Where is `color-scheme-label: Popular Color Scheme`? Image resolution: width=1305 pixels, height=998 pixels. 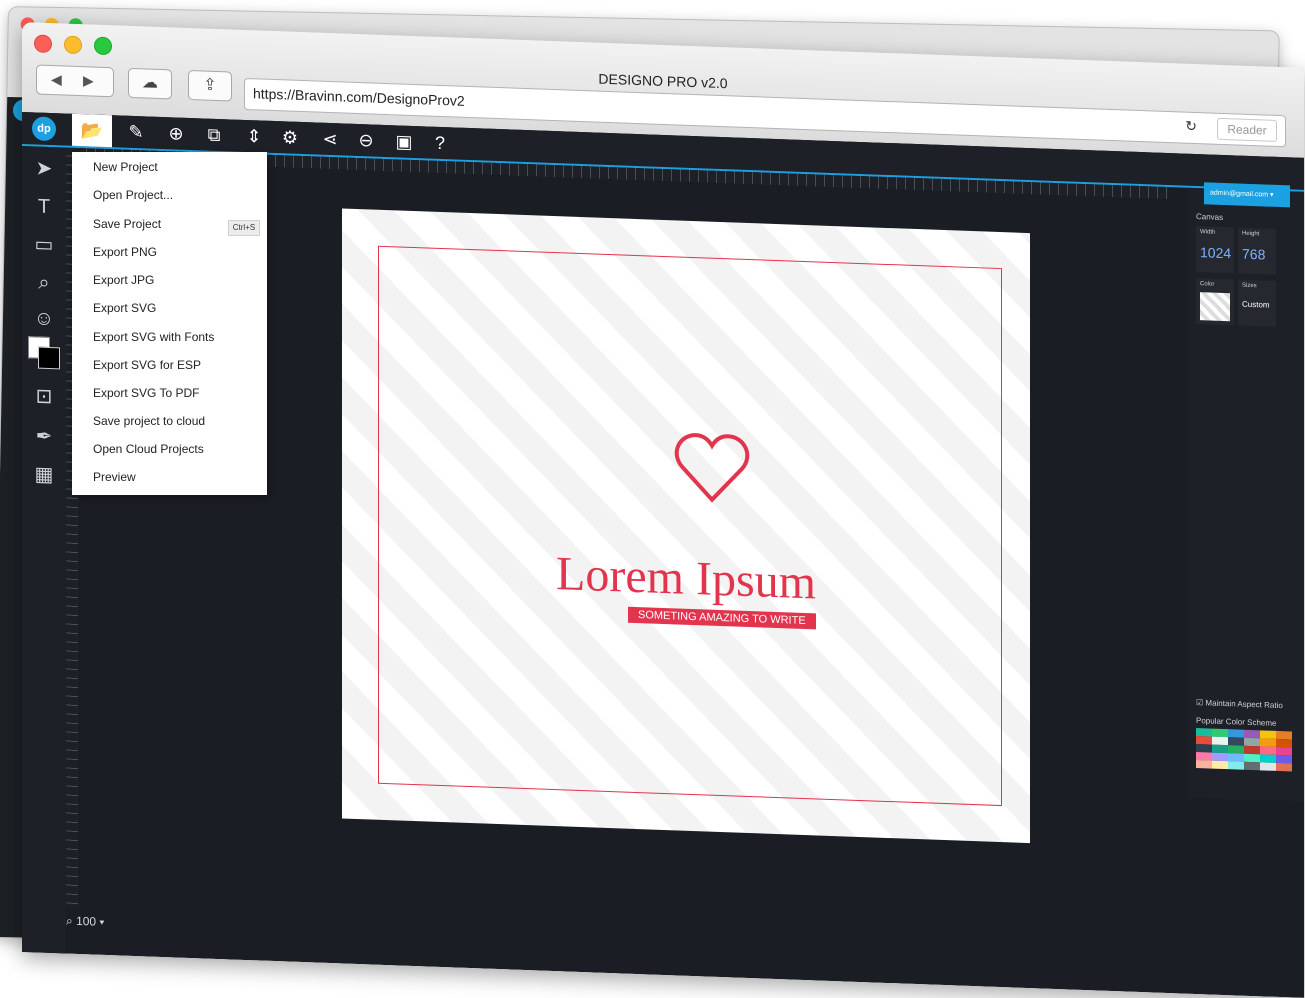 color-scheme-label: Popular Color Scheme is located at coordinates (1236, 722).